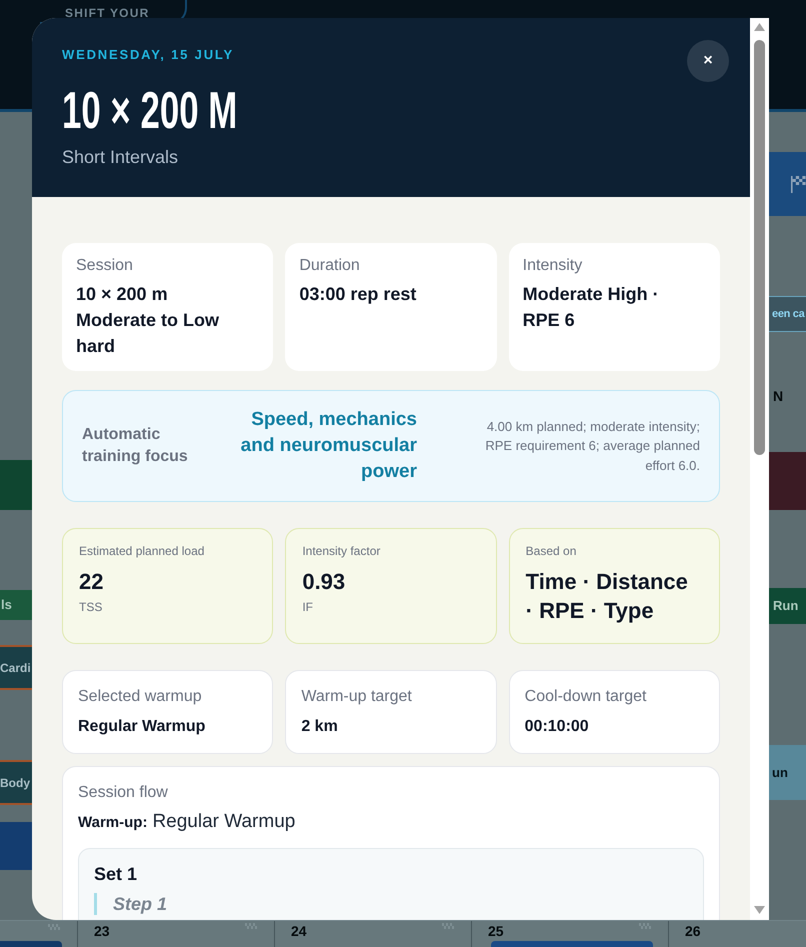  I want to click on focus-label: Automatic training focus, so click(135, 446).